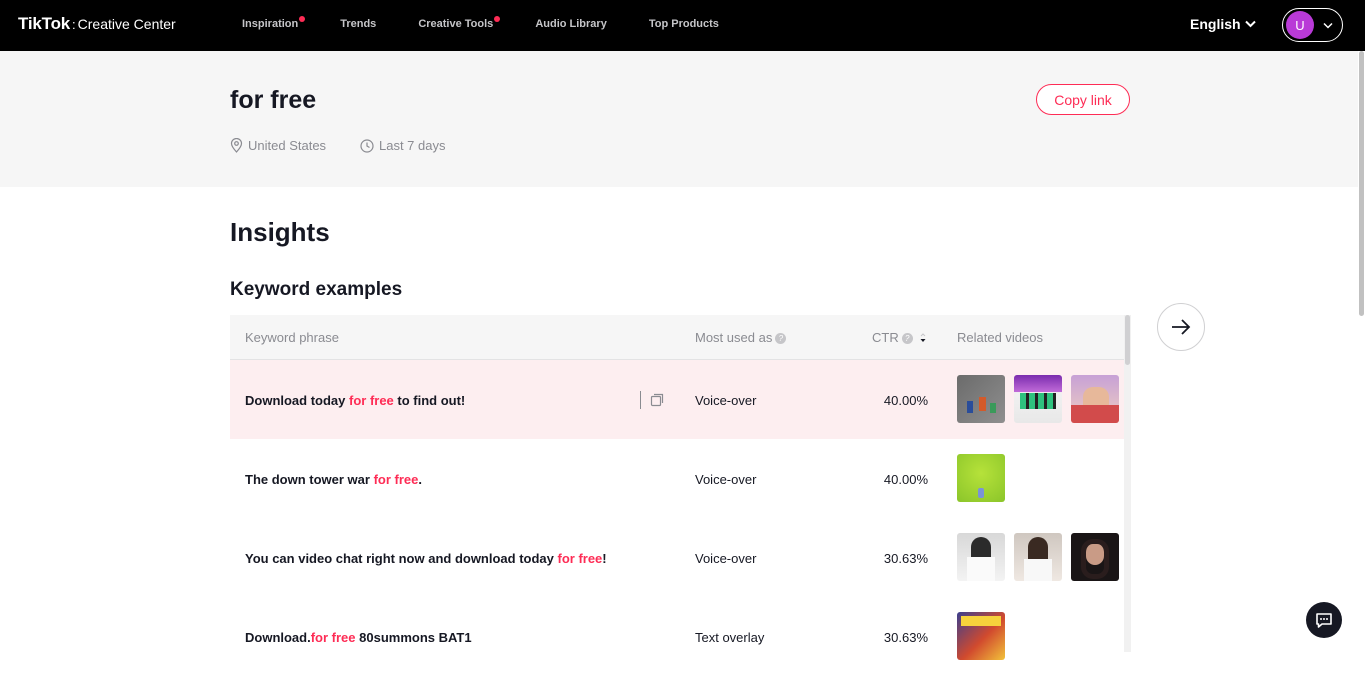 The height and width of the screenshot is (676, 1365). I want to click on logo: TikTok : Creative Center, so click(97, 24).